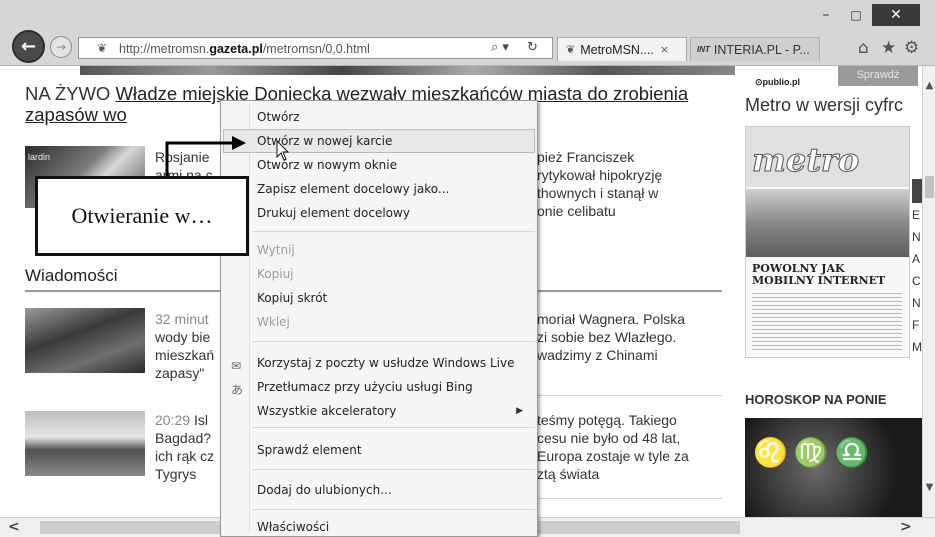 Image resolution: width=935 pixels, height=537 pixels. I want to click on menu-item-cut: Wytnij, so click(379, 250).